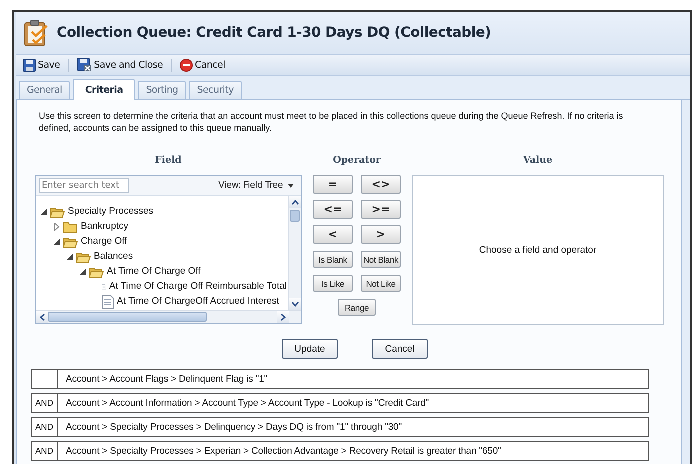 The height and width of the screenshot is (464, 696). What do you see at coordinates (198, 301) in the screenshot?
I see `tree-item: At Time Of ChargeOff Accrued Interest` at bounding box center [198, 301].